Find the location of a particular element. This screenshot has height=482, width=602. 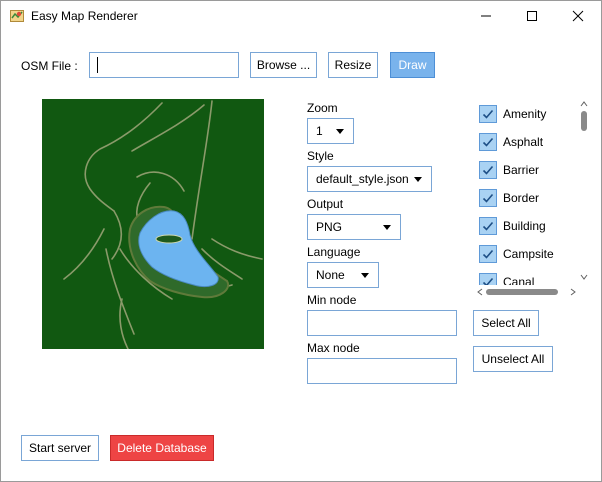

maximize-icon is located at coordinates (532, 16).